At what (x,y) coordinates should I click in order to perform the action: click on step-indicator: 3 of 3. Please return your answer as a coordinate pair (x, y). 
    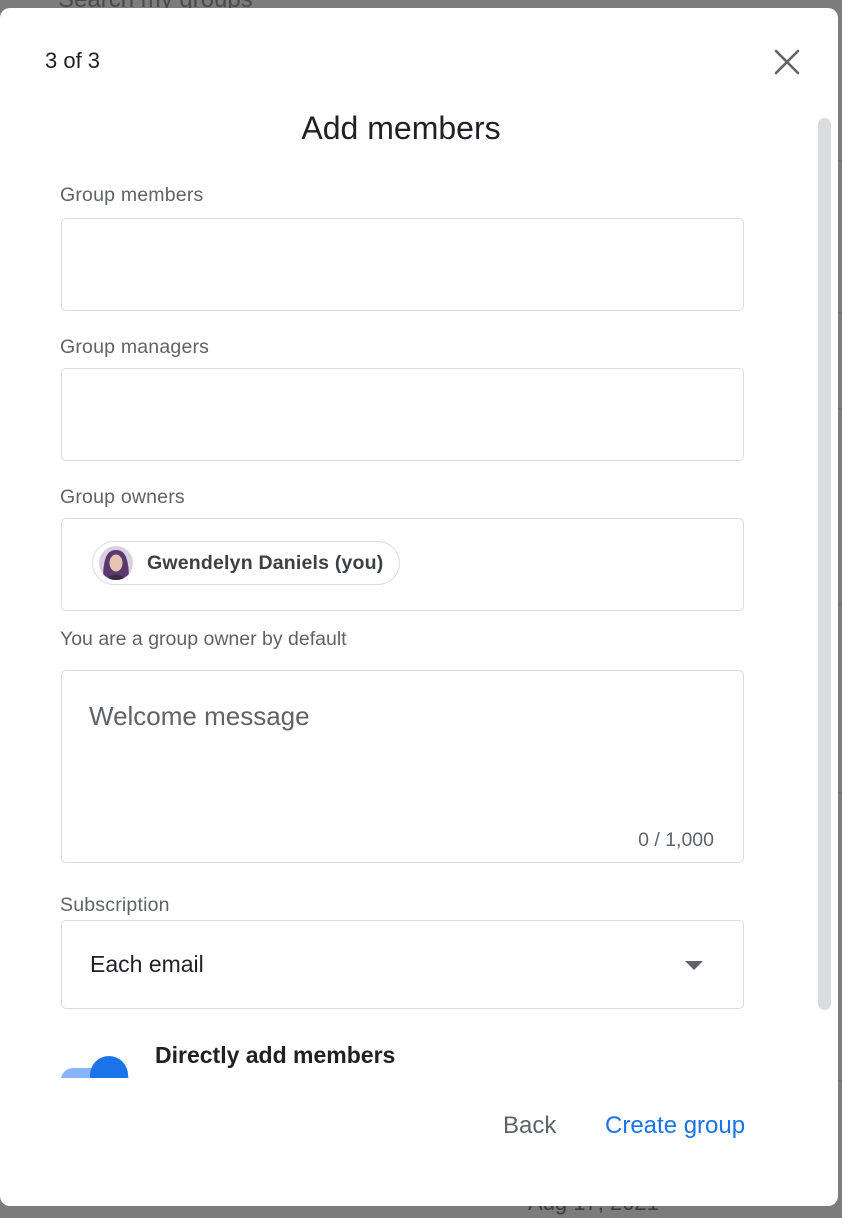
    Looking at the image, I should click on (73, 60).